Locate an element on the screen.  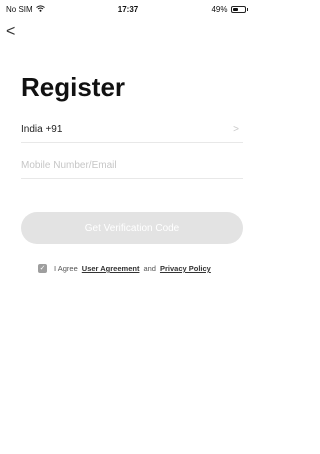
get-verification-code-button: Get Verification Code is located at coordinates (132, 228).